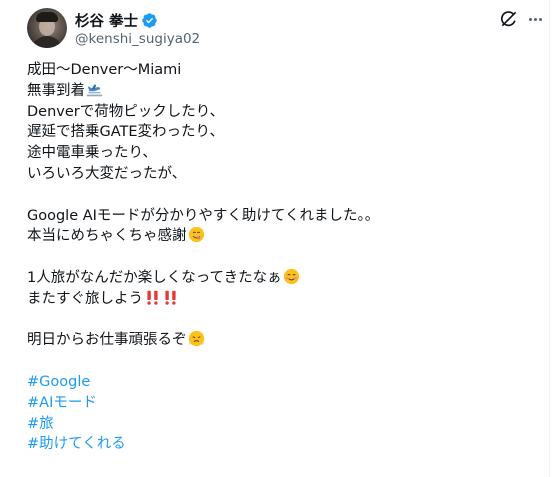 This screenshot has width=554, height=477. Describe the element at coordinates (126, 111) in the screenshot. I see `tweet-line: Denverで荷物ピックしたり、` at that location.